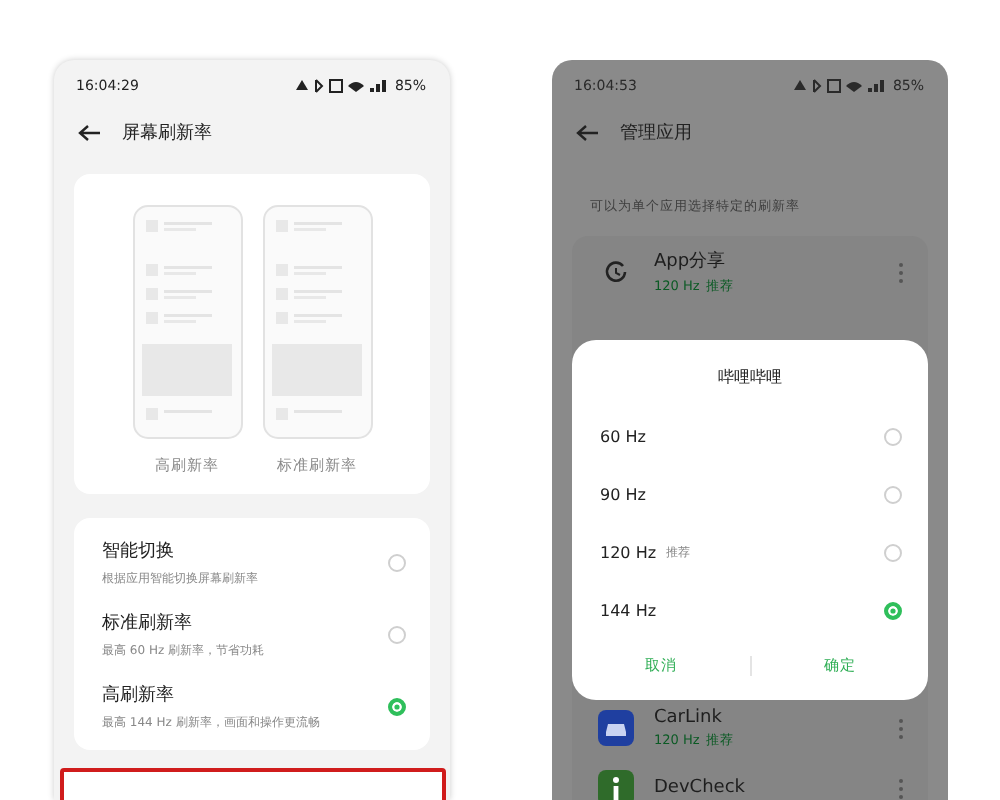 The width and height of the screenshot is (1000, 800). Describe the element at coordinates (139, 695) in the screenshot. I see `option-title: 高刷新率` at that location.